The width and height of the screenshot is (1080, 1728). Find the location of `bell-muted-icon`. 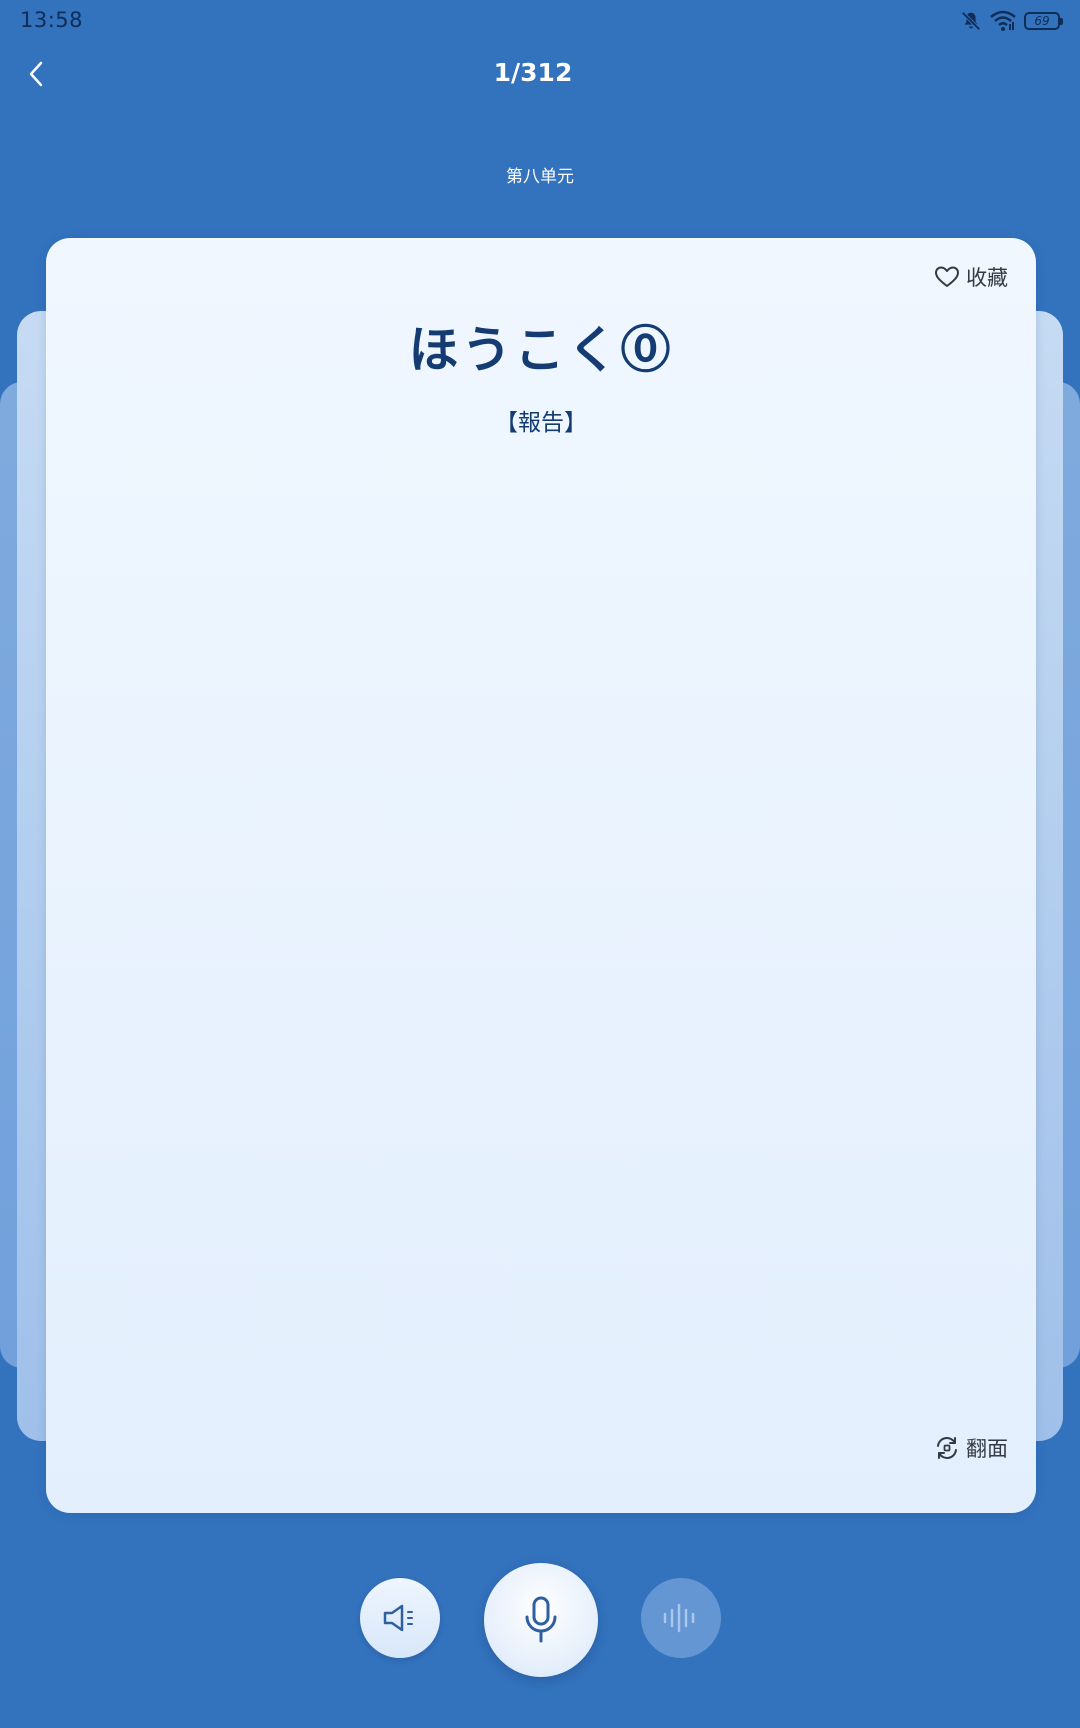

bell-muted-icon is located at coordinates (971, 21).